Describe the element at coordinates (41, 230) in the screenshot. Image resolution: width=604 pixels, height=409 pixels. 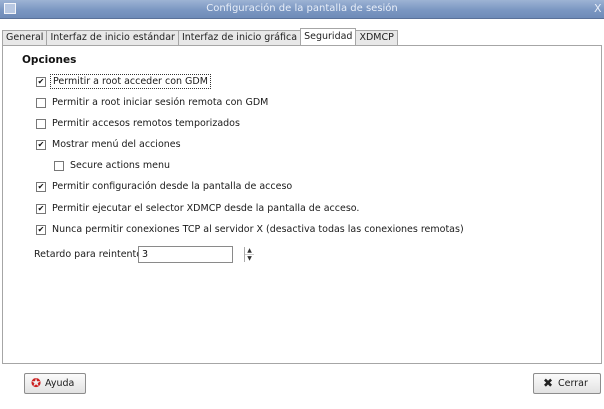
I see `checkbox-disallow-tcp: ✔` at that location.